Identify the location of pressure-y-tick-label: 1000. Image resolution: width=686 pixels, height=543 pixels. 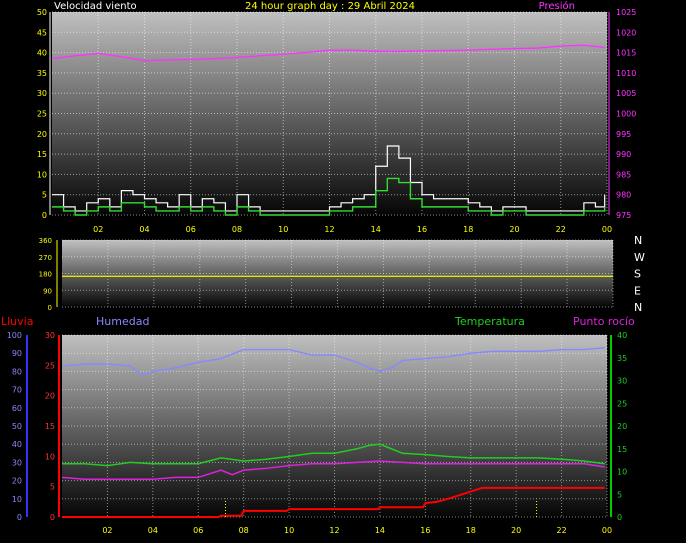
(626, 114).